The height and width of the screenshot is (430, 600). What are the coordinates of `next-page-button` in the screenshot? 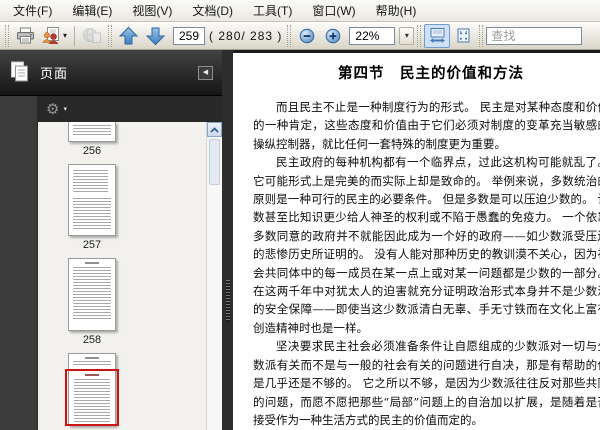 It's located at (155, 36).